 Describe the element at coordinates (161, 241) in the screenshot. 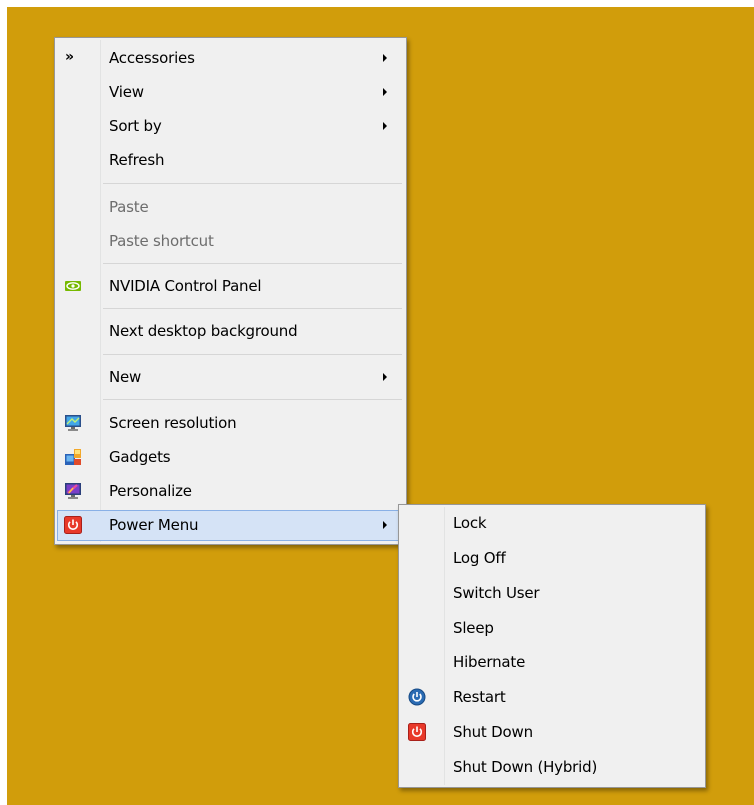

I see `menu-item-label: Paste shortcut` at that location.